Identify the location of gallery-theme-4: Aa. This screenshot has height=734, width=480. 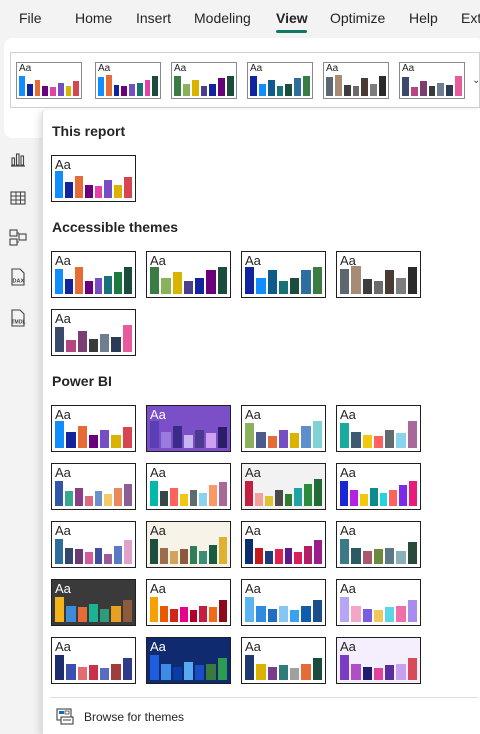
(280, 80).